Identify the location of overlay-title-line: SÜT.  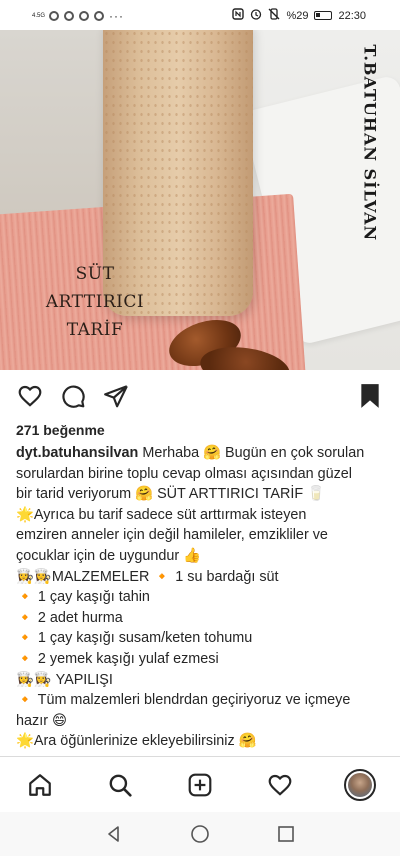
(95, 274).